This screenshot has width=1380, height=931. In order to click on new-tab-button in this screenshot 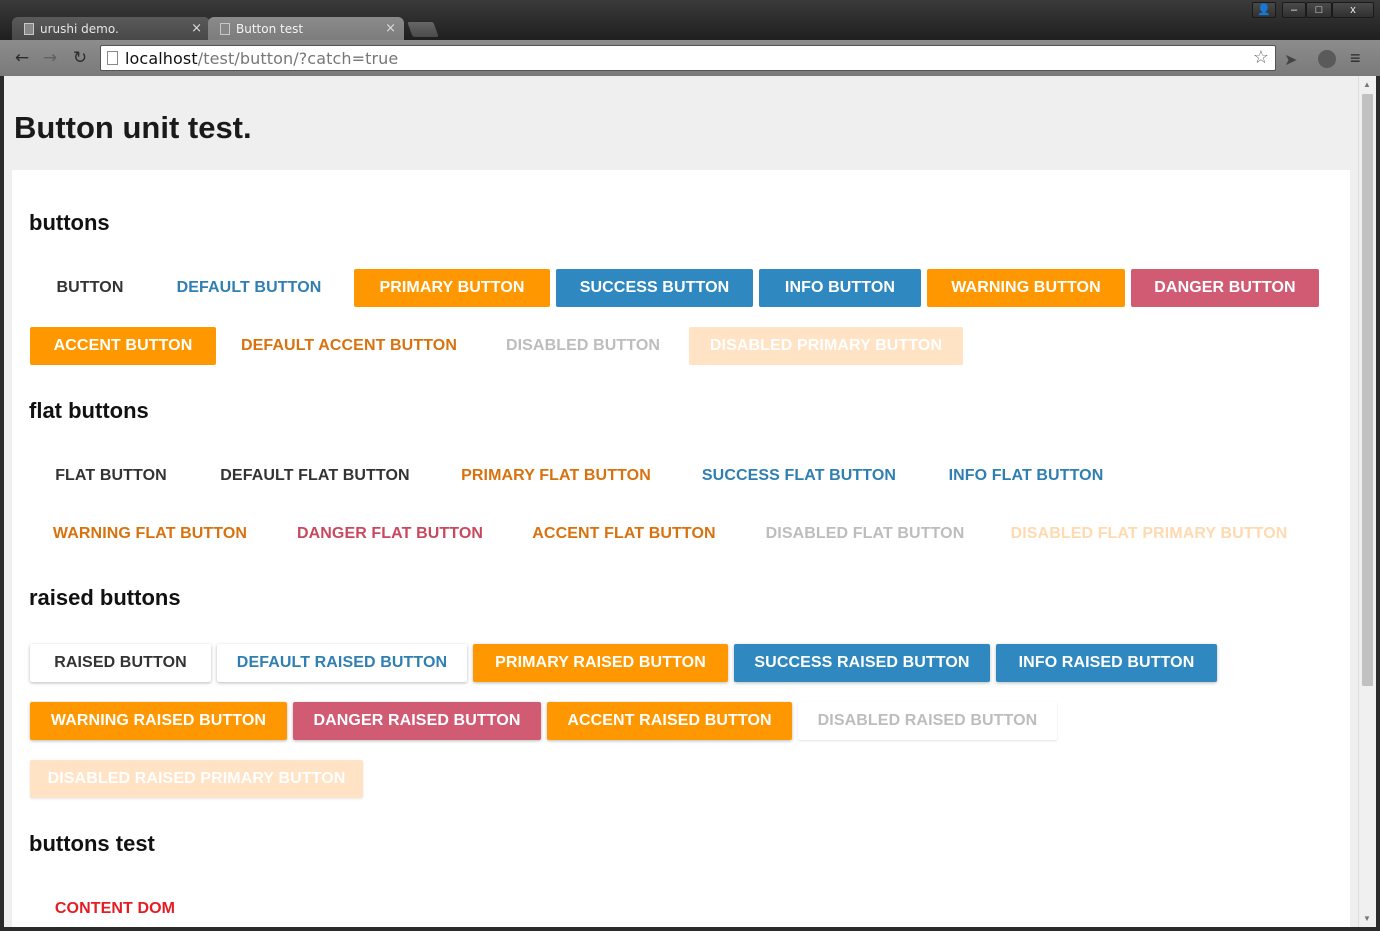, I will do `click(423, 29)`.